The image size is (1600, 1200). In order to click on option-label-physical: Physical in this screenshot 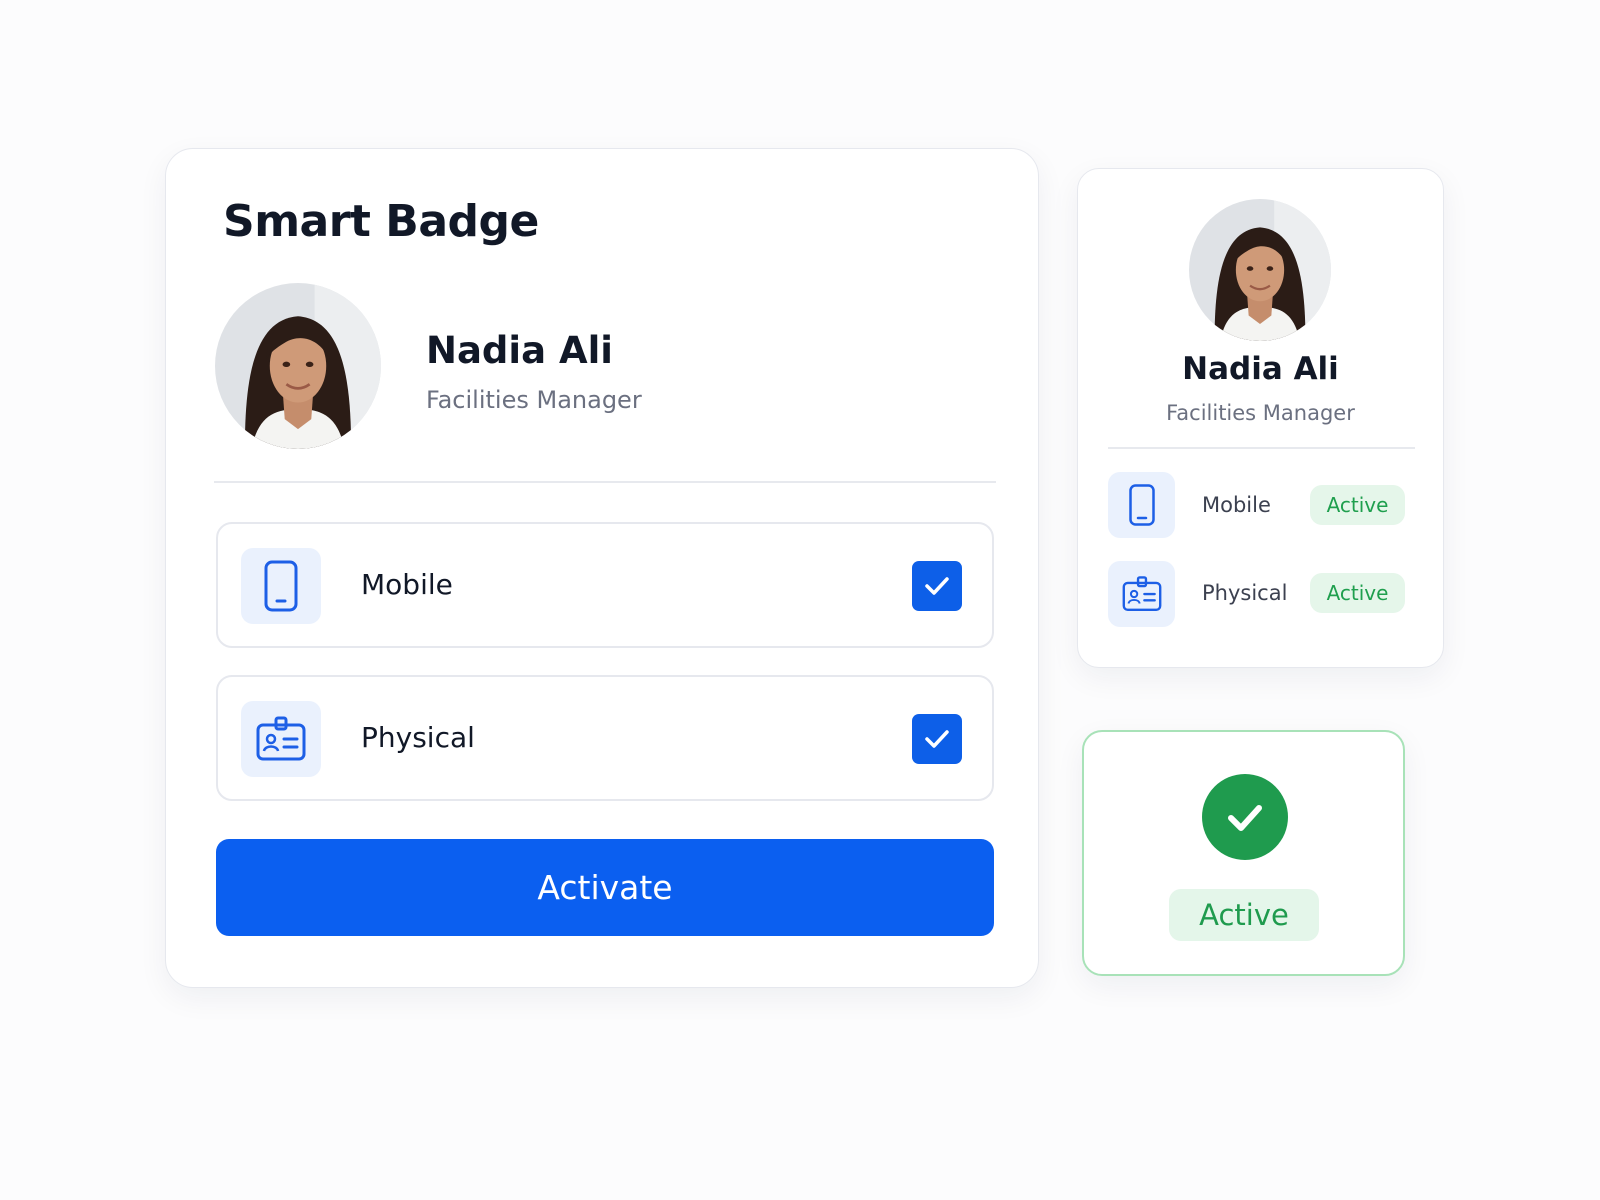, I will do `click(418, 737)`.